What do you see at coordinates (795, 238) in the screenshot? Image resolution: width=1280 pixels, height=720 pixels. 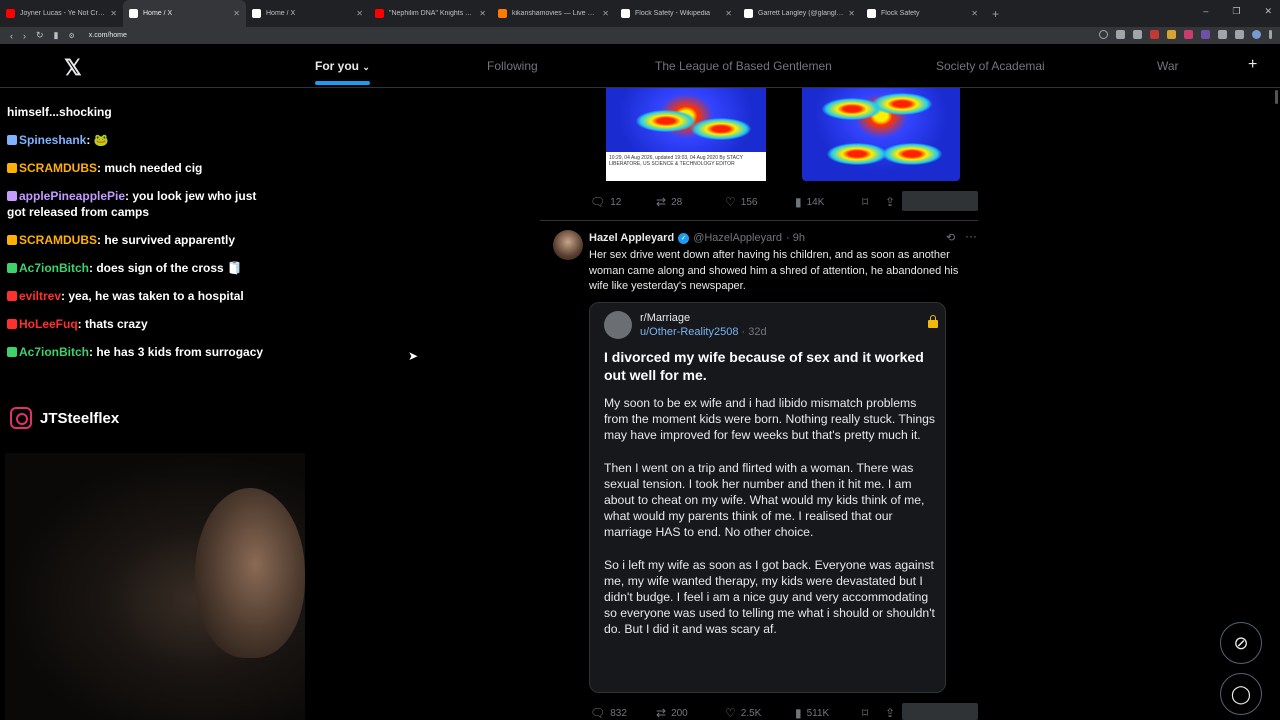 I see `tweet-time: · 9h` at bounding box center [795, 238].